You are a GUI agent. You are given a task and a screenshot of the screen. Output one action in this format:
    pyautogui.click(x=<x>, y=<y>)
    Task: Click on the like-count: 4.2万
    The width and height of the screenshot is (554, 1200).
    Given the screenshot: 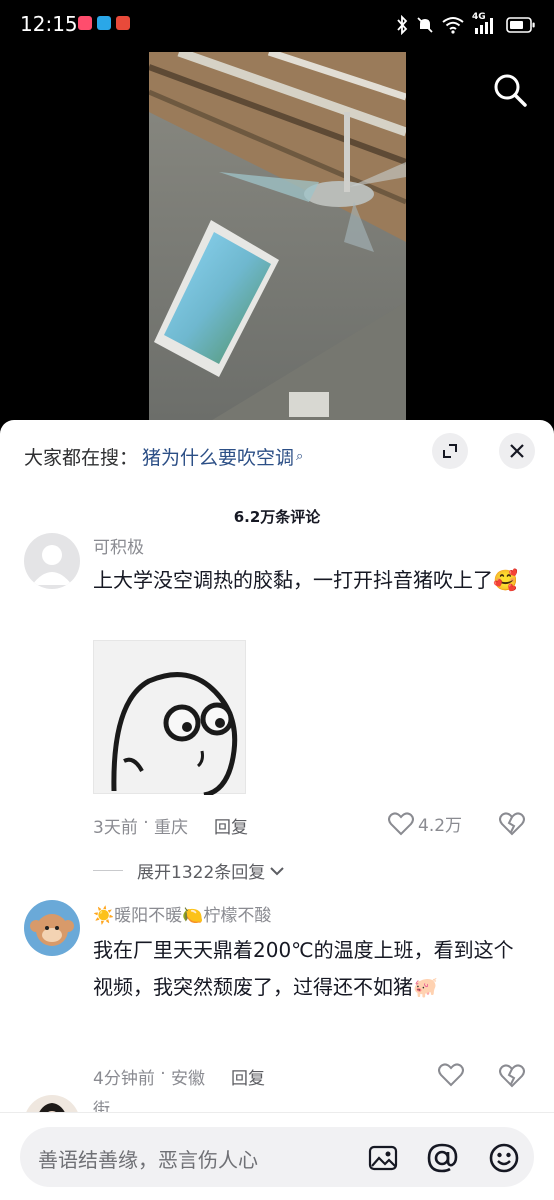 What is the action you would take?
    pyautogui.click(x=440, y=826)
    